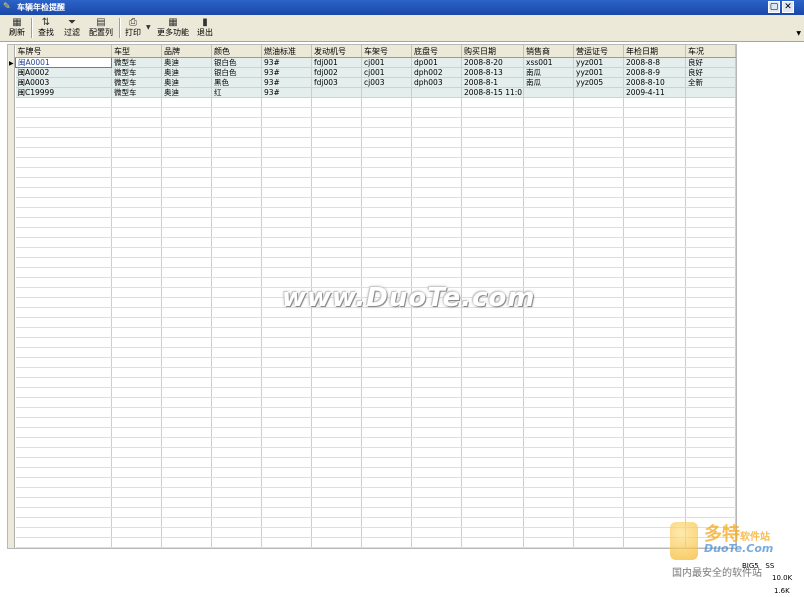  Describe the element at coordinates (336, 72) in the screenshot. I see `table-cell: fdj002` at that location.